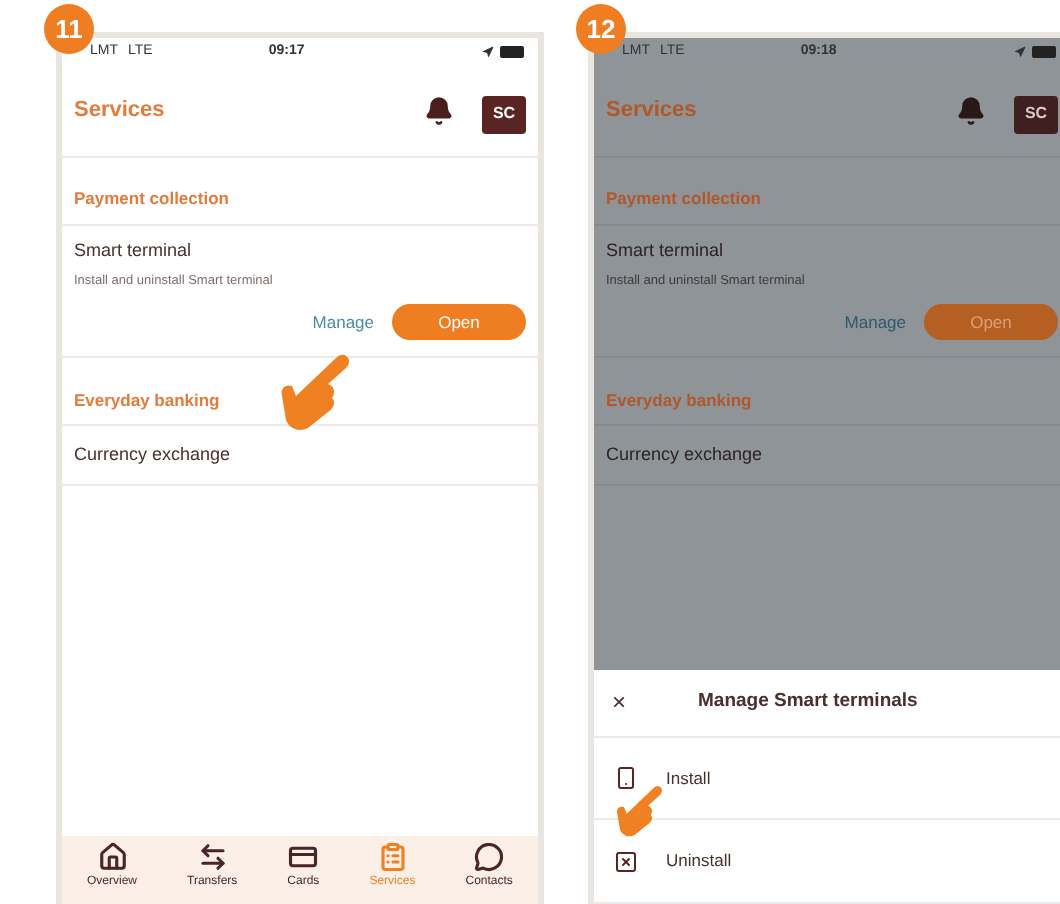  I want to click on arrows-icon, so click(212, 857).